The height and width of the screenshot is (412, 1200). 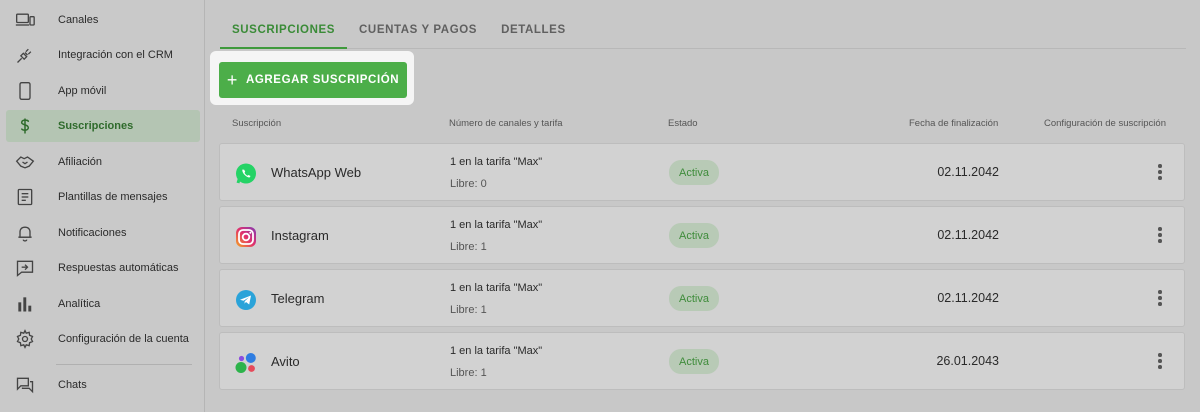 I want to click on sidebar-item-respuestas: Respuestas automáticas, so click(x=103, y=268).